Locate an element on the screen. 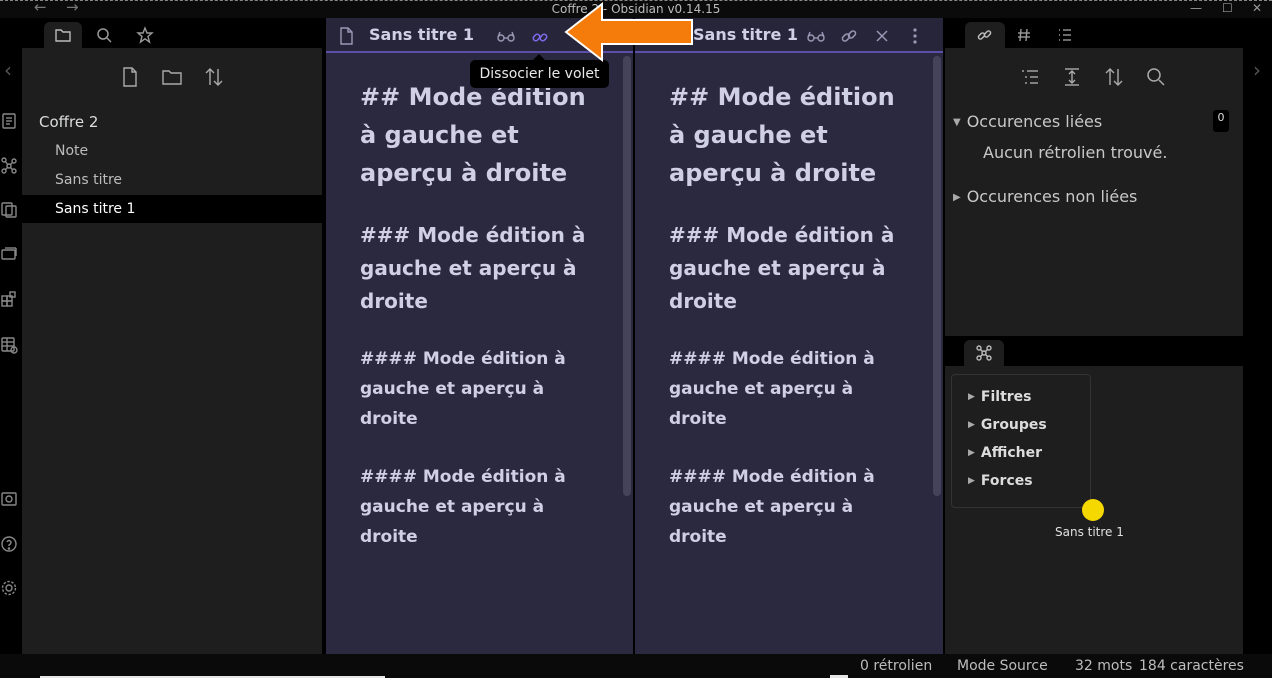  status-chars: 184 caractères is located at coordinates (1191, 666).